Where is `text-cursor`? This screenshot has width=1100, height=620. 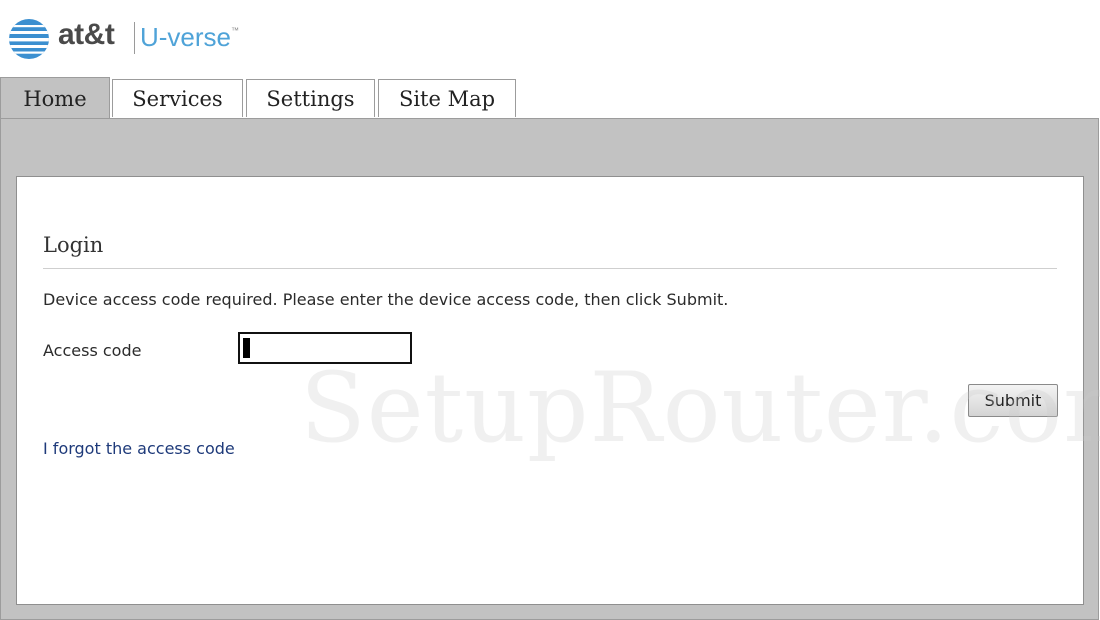 text-cursor is located at coordinates (246, 348).